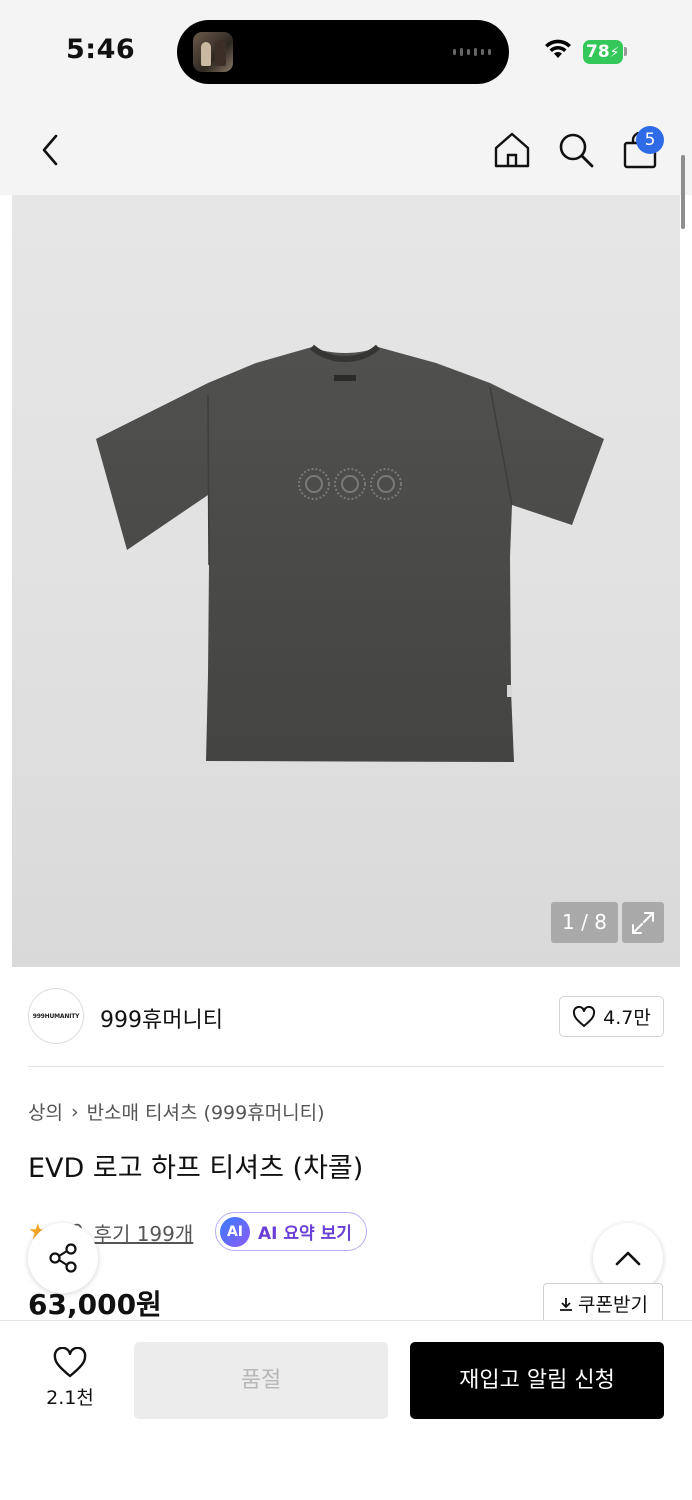 This screenshot has width=692, height=1500. Describe the element at coordinates (95, 1304) in the screenshot. I see `product-price: 63,000원` at that location.